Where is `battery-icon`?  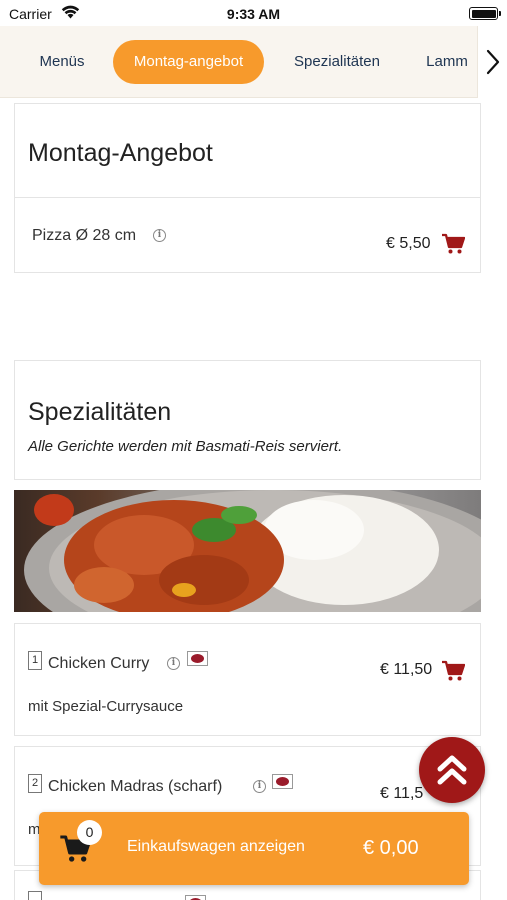 battery-icon is located at coordinates (483, 13).